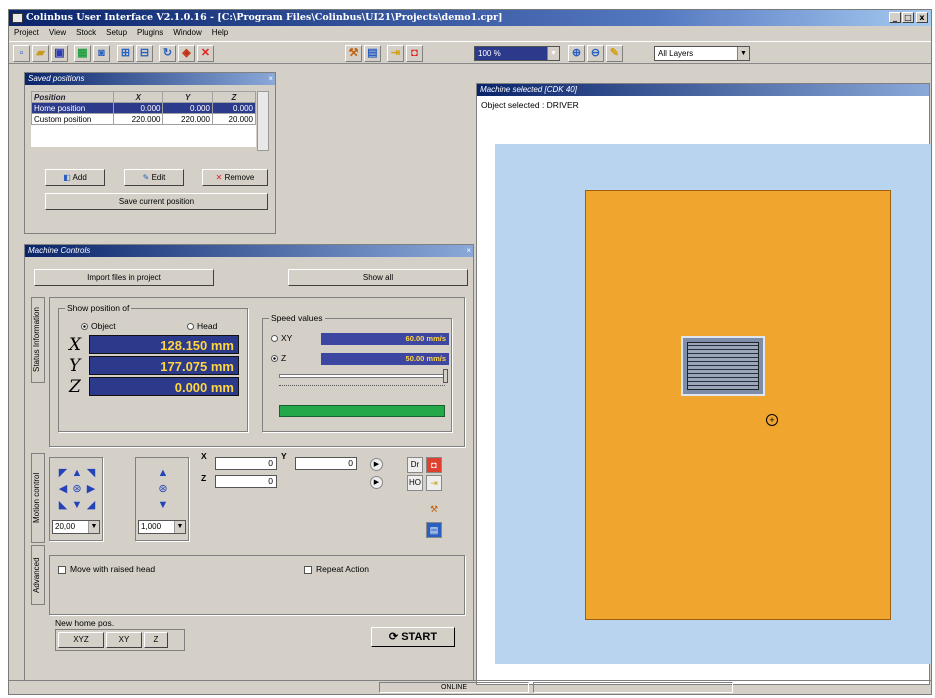  I want to click on move-raised-head-checkbox: Move with raised head, so click(106, 569).